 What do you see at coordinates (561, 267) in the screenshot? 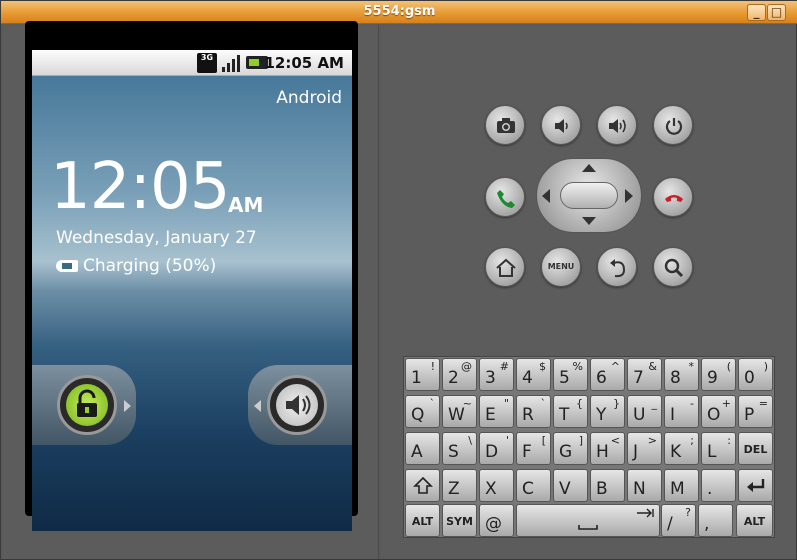
I see `menu-button: MENU` at bounding box center [561, 267].